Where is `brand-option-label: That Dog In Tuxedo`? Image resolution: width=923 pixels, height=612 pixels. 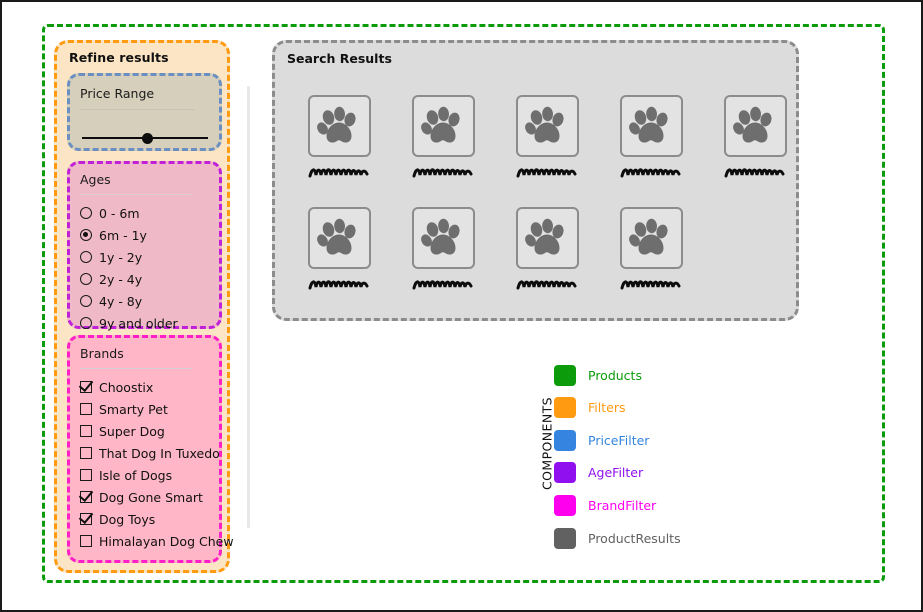 brand-option-label: That Dog In Tuxedo is located at coordinates (159, 453).